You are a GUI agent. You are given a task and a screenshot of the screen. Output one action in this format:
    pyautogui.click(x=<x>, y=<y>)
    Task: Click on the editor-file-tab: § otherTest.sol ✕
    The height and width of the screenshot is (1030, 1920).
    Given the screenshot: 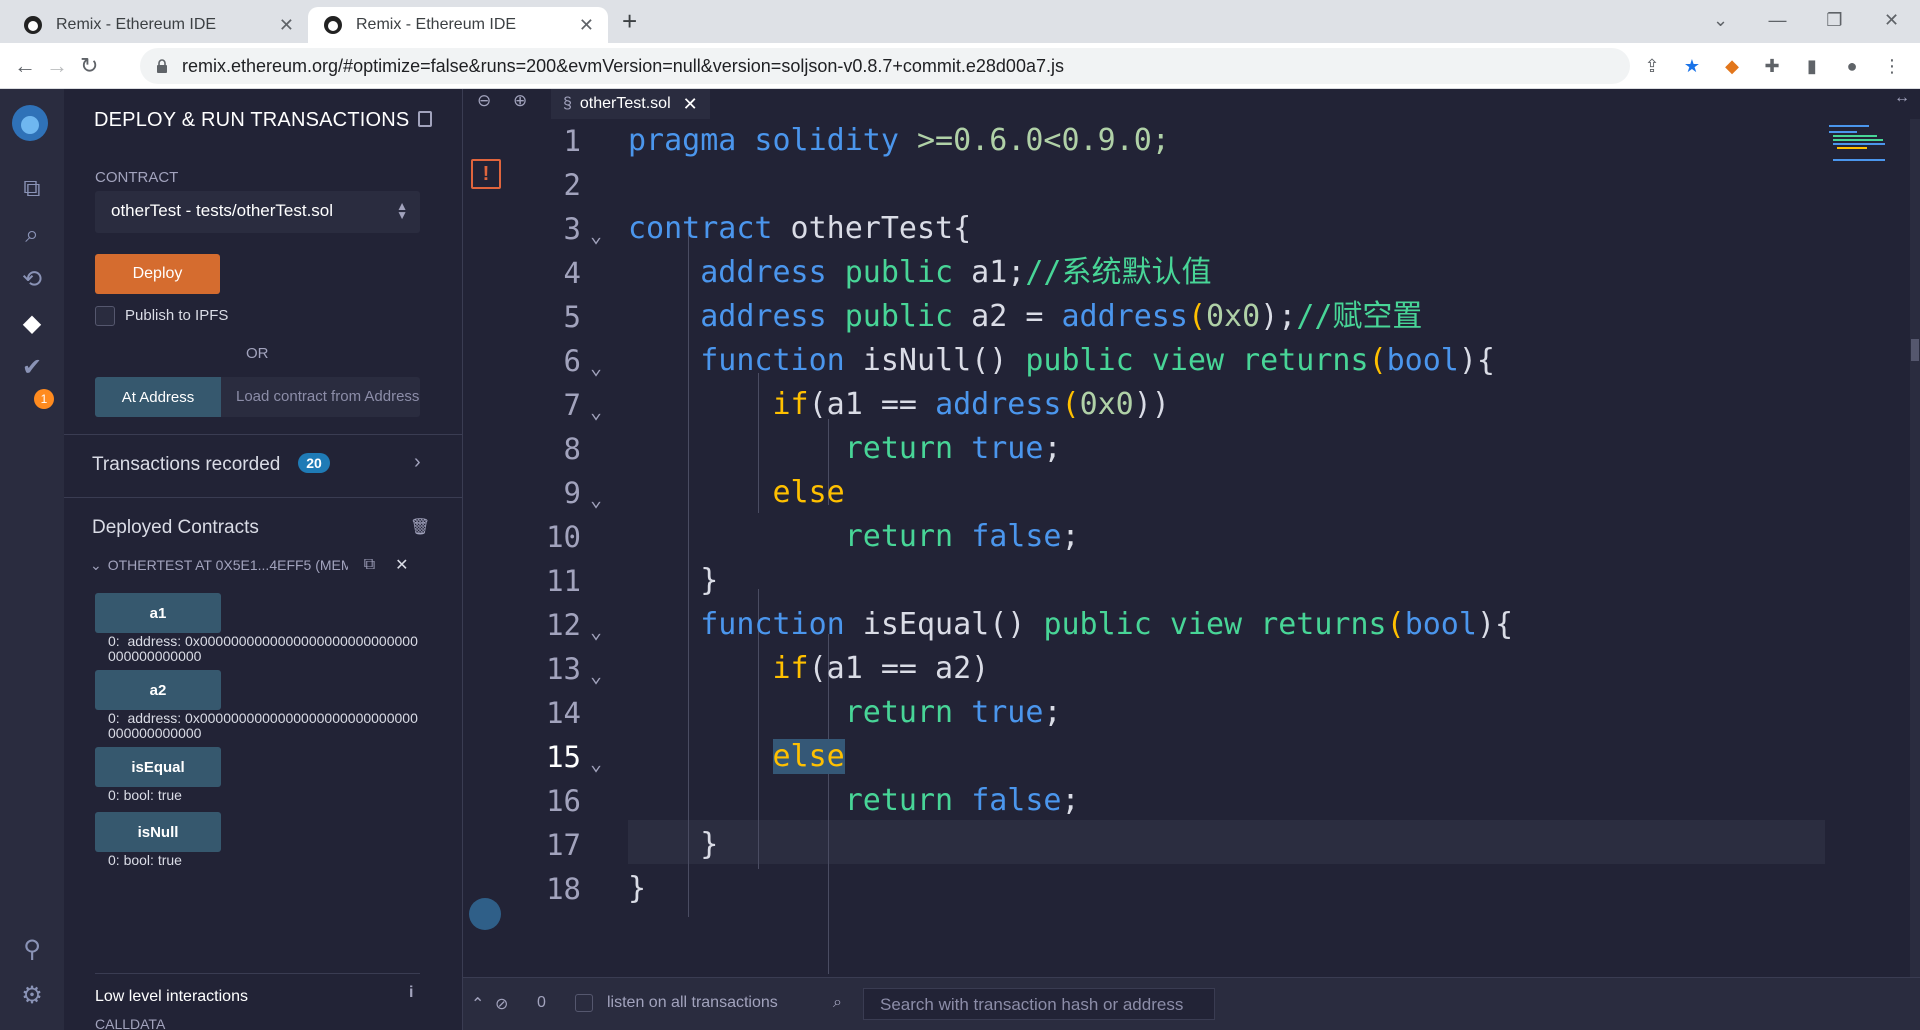 What is the action you would take?
    pyautogui.click(x=630, y=104)
    